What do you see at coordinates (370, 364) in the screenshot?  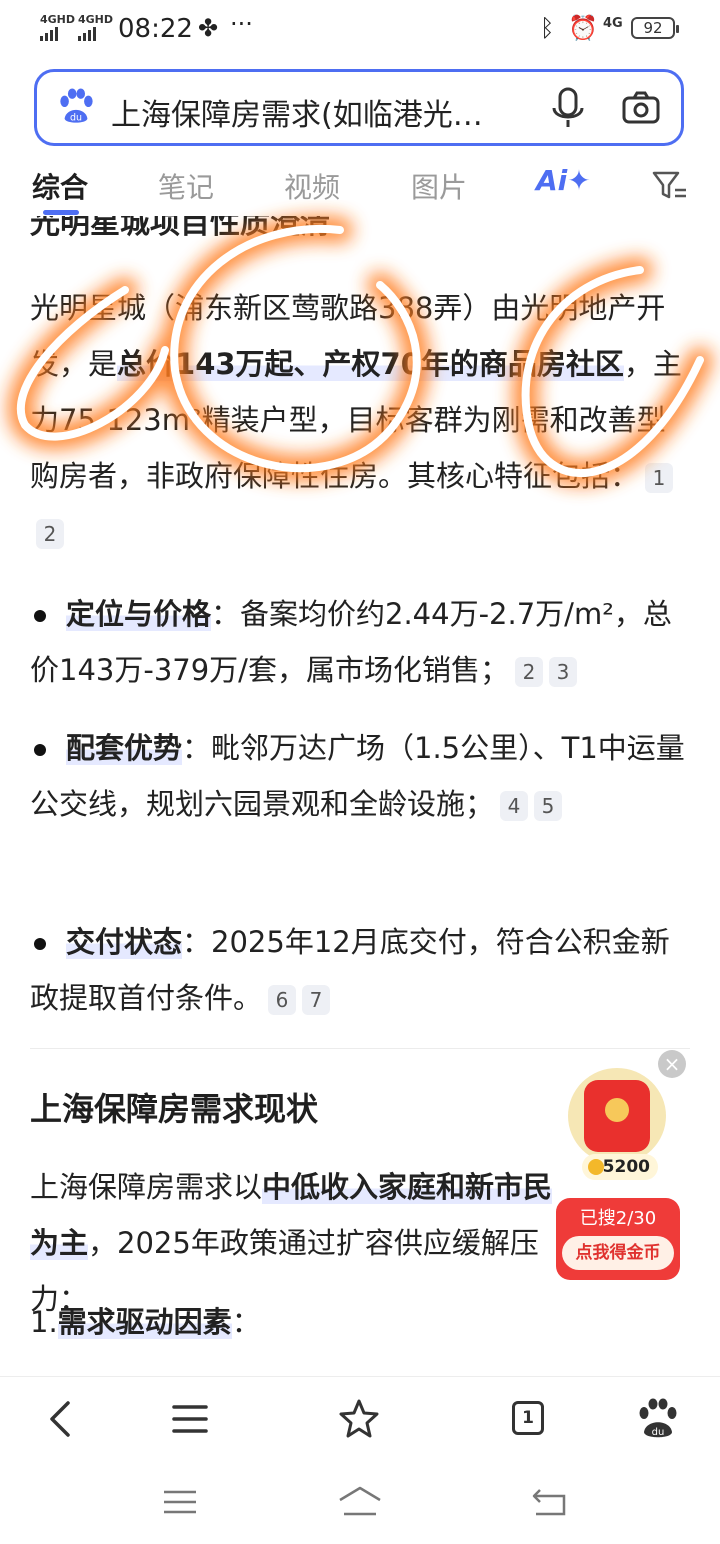 I see `intro-highlight: 总价143万起、产权70年的商品房社区` at bounding box center [370, 364].